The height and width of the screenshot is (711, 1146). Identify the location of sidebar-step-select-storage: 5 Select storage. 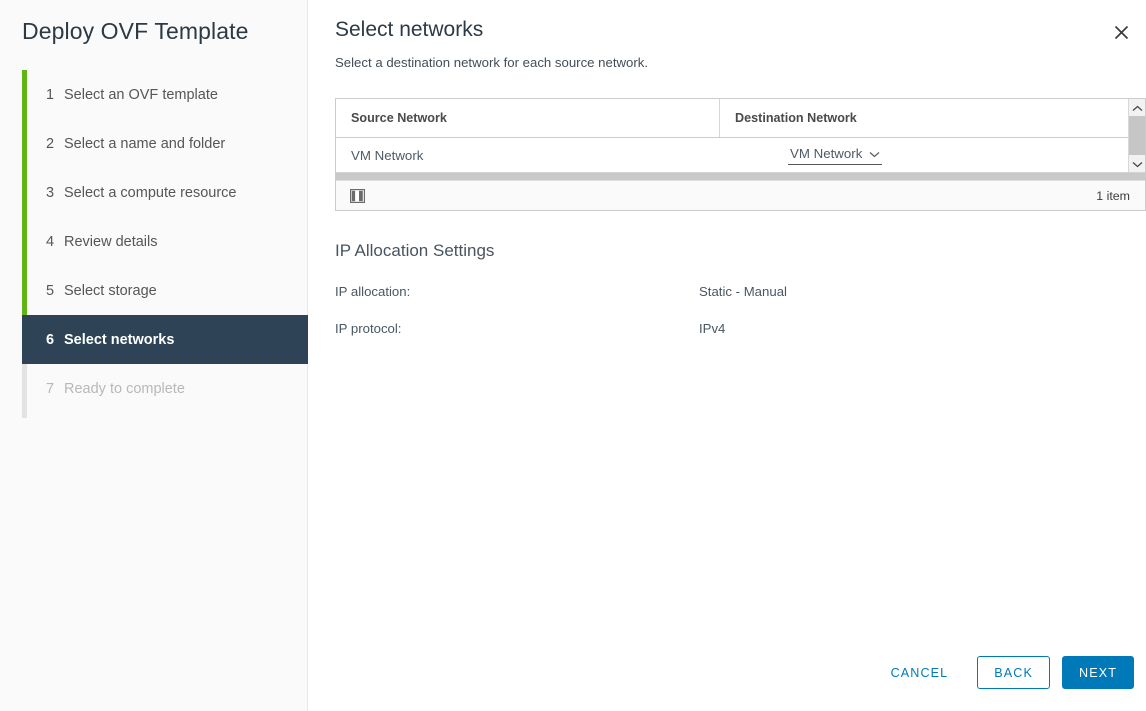
(165, 290).